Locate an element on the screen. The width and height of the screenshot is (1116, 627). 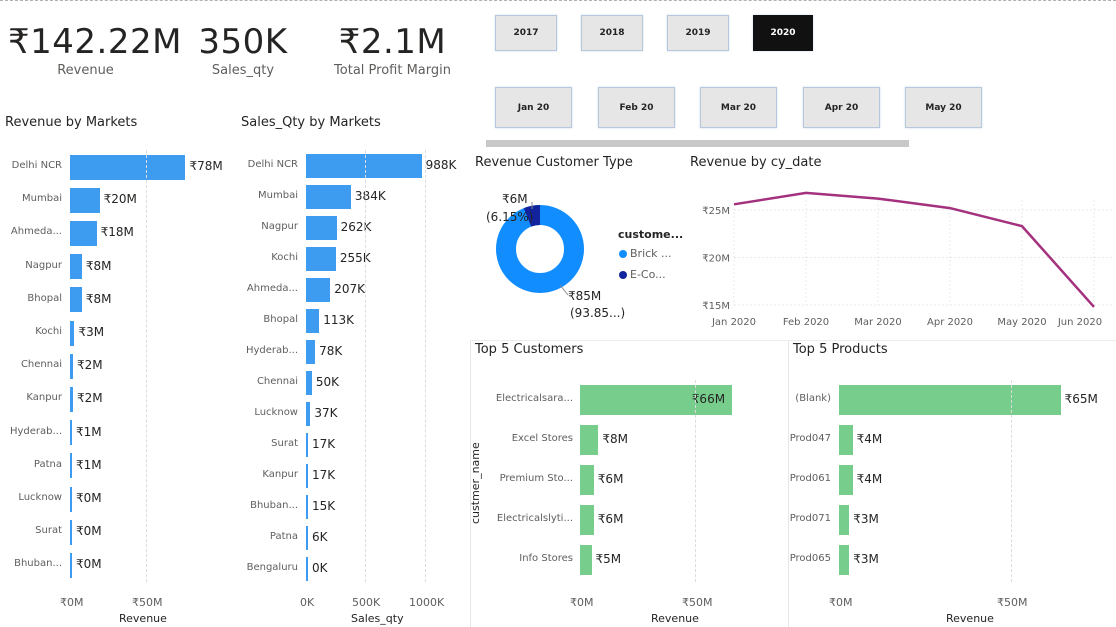
revenue-by-markets-value-label: ₹78M is located at coordinates (206, 166).